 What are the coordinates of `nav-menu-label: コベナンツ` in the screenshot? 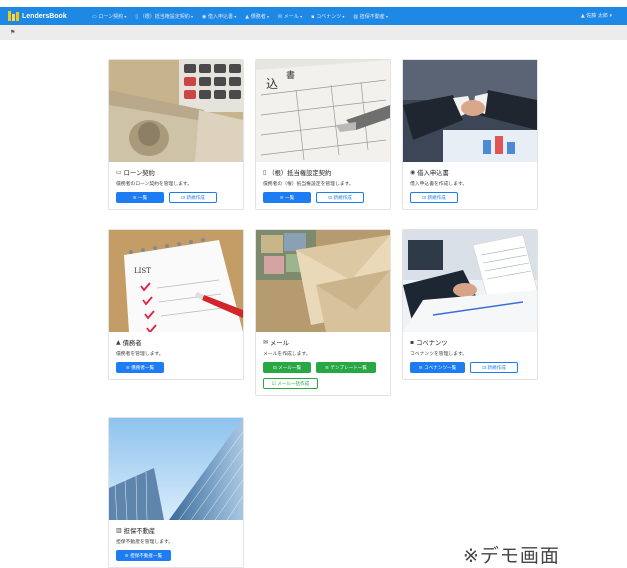 It's located at (329, 16).